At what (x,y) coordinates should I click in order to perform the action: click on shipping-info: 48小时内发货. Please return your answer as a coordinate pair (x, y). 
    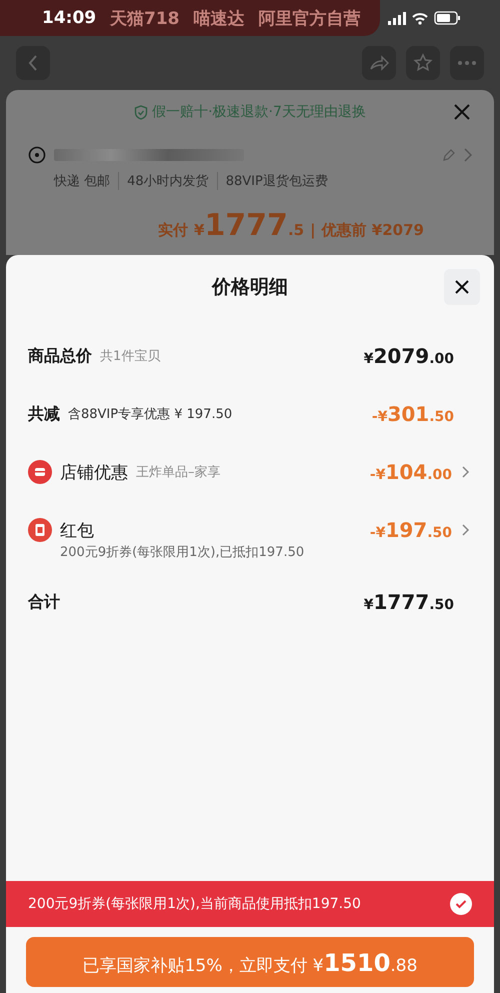
    Looking at the image, I should click on (163, 181).